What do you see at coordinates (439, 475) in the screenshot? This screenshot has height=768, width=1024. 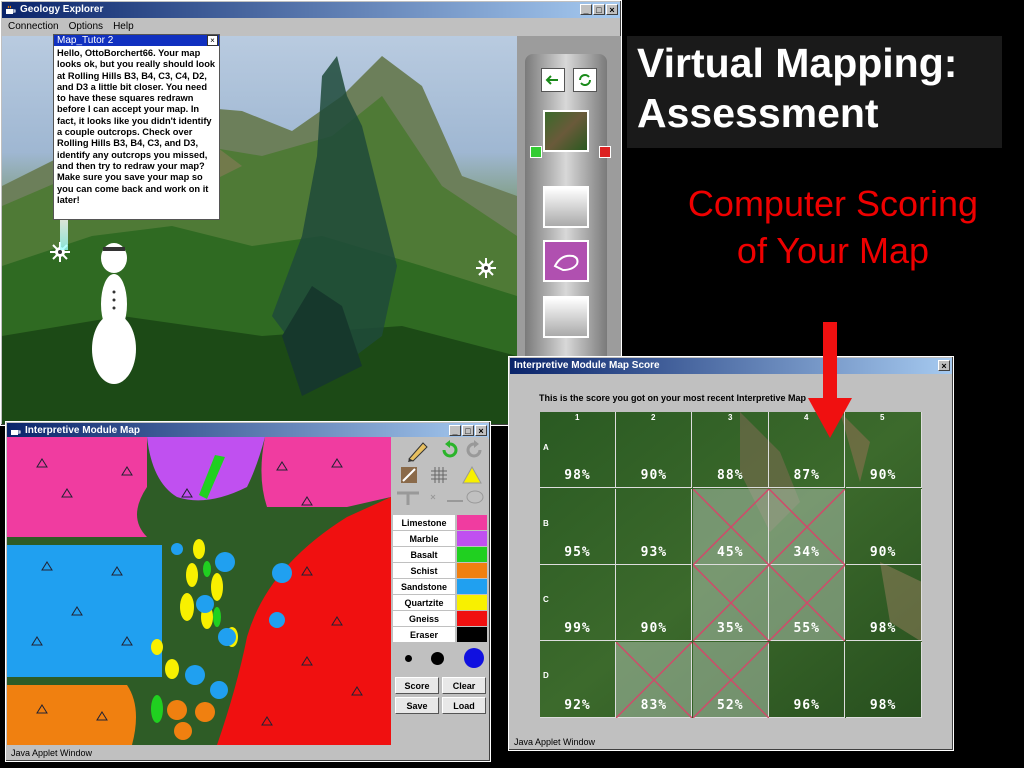 I see `grid-icon` at bounding box center [439, 475].